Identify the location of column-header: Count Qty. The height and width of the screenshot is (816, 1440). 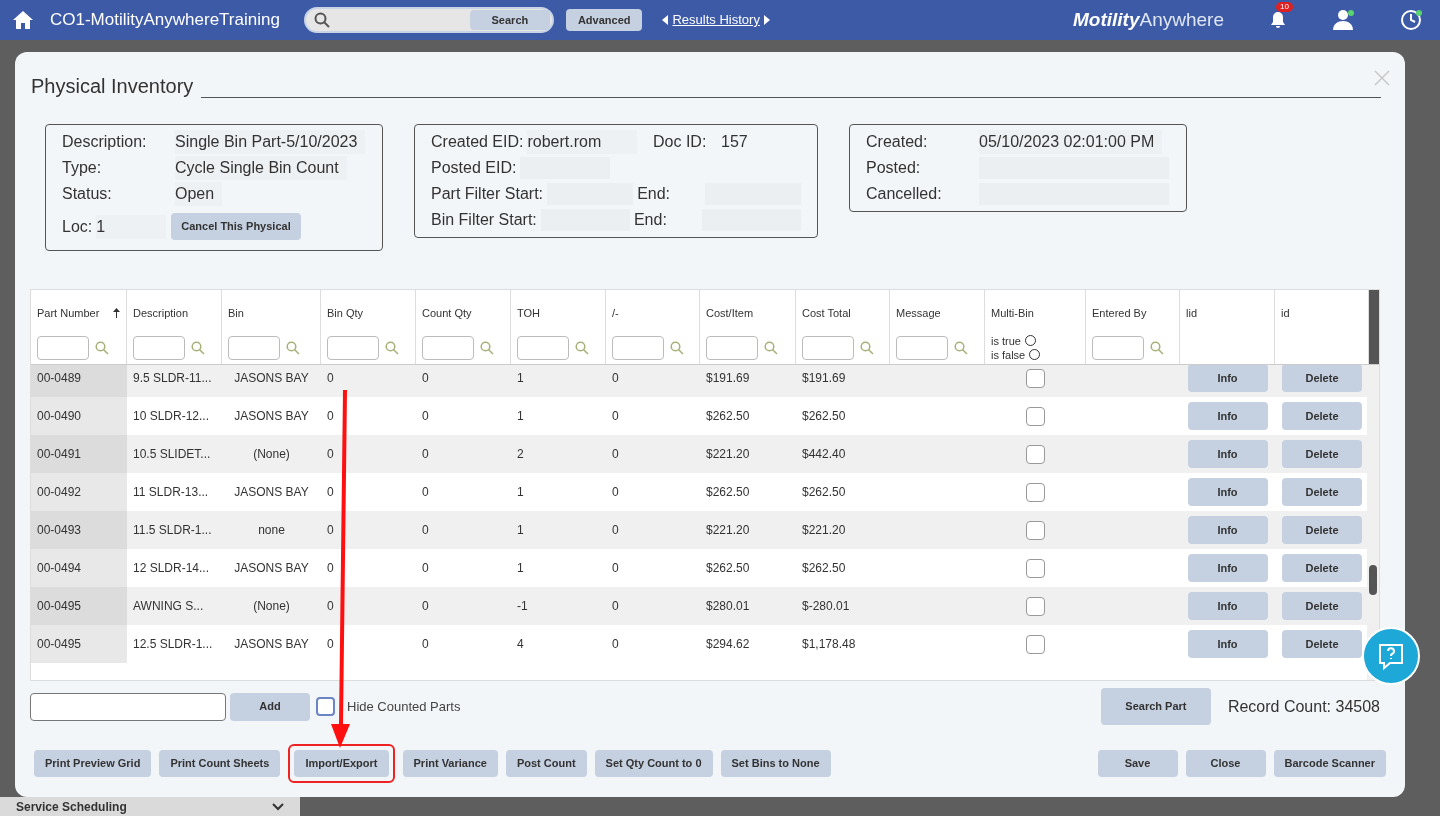
(447, 313).